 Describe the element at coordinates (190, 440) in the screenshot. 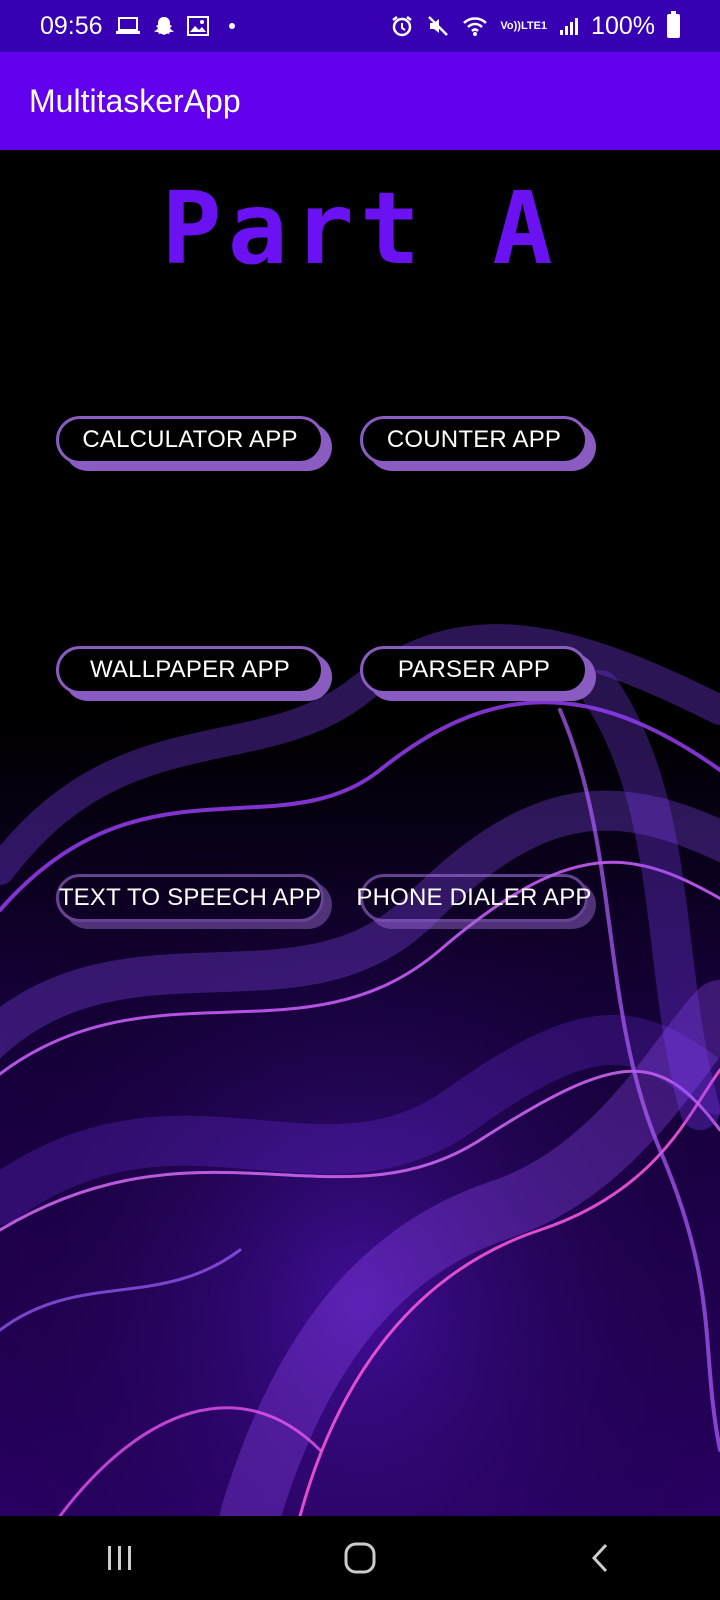

I see `calculator-app-button: CALCULATOR APP` at that location.